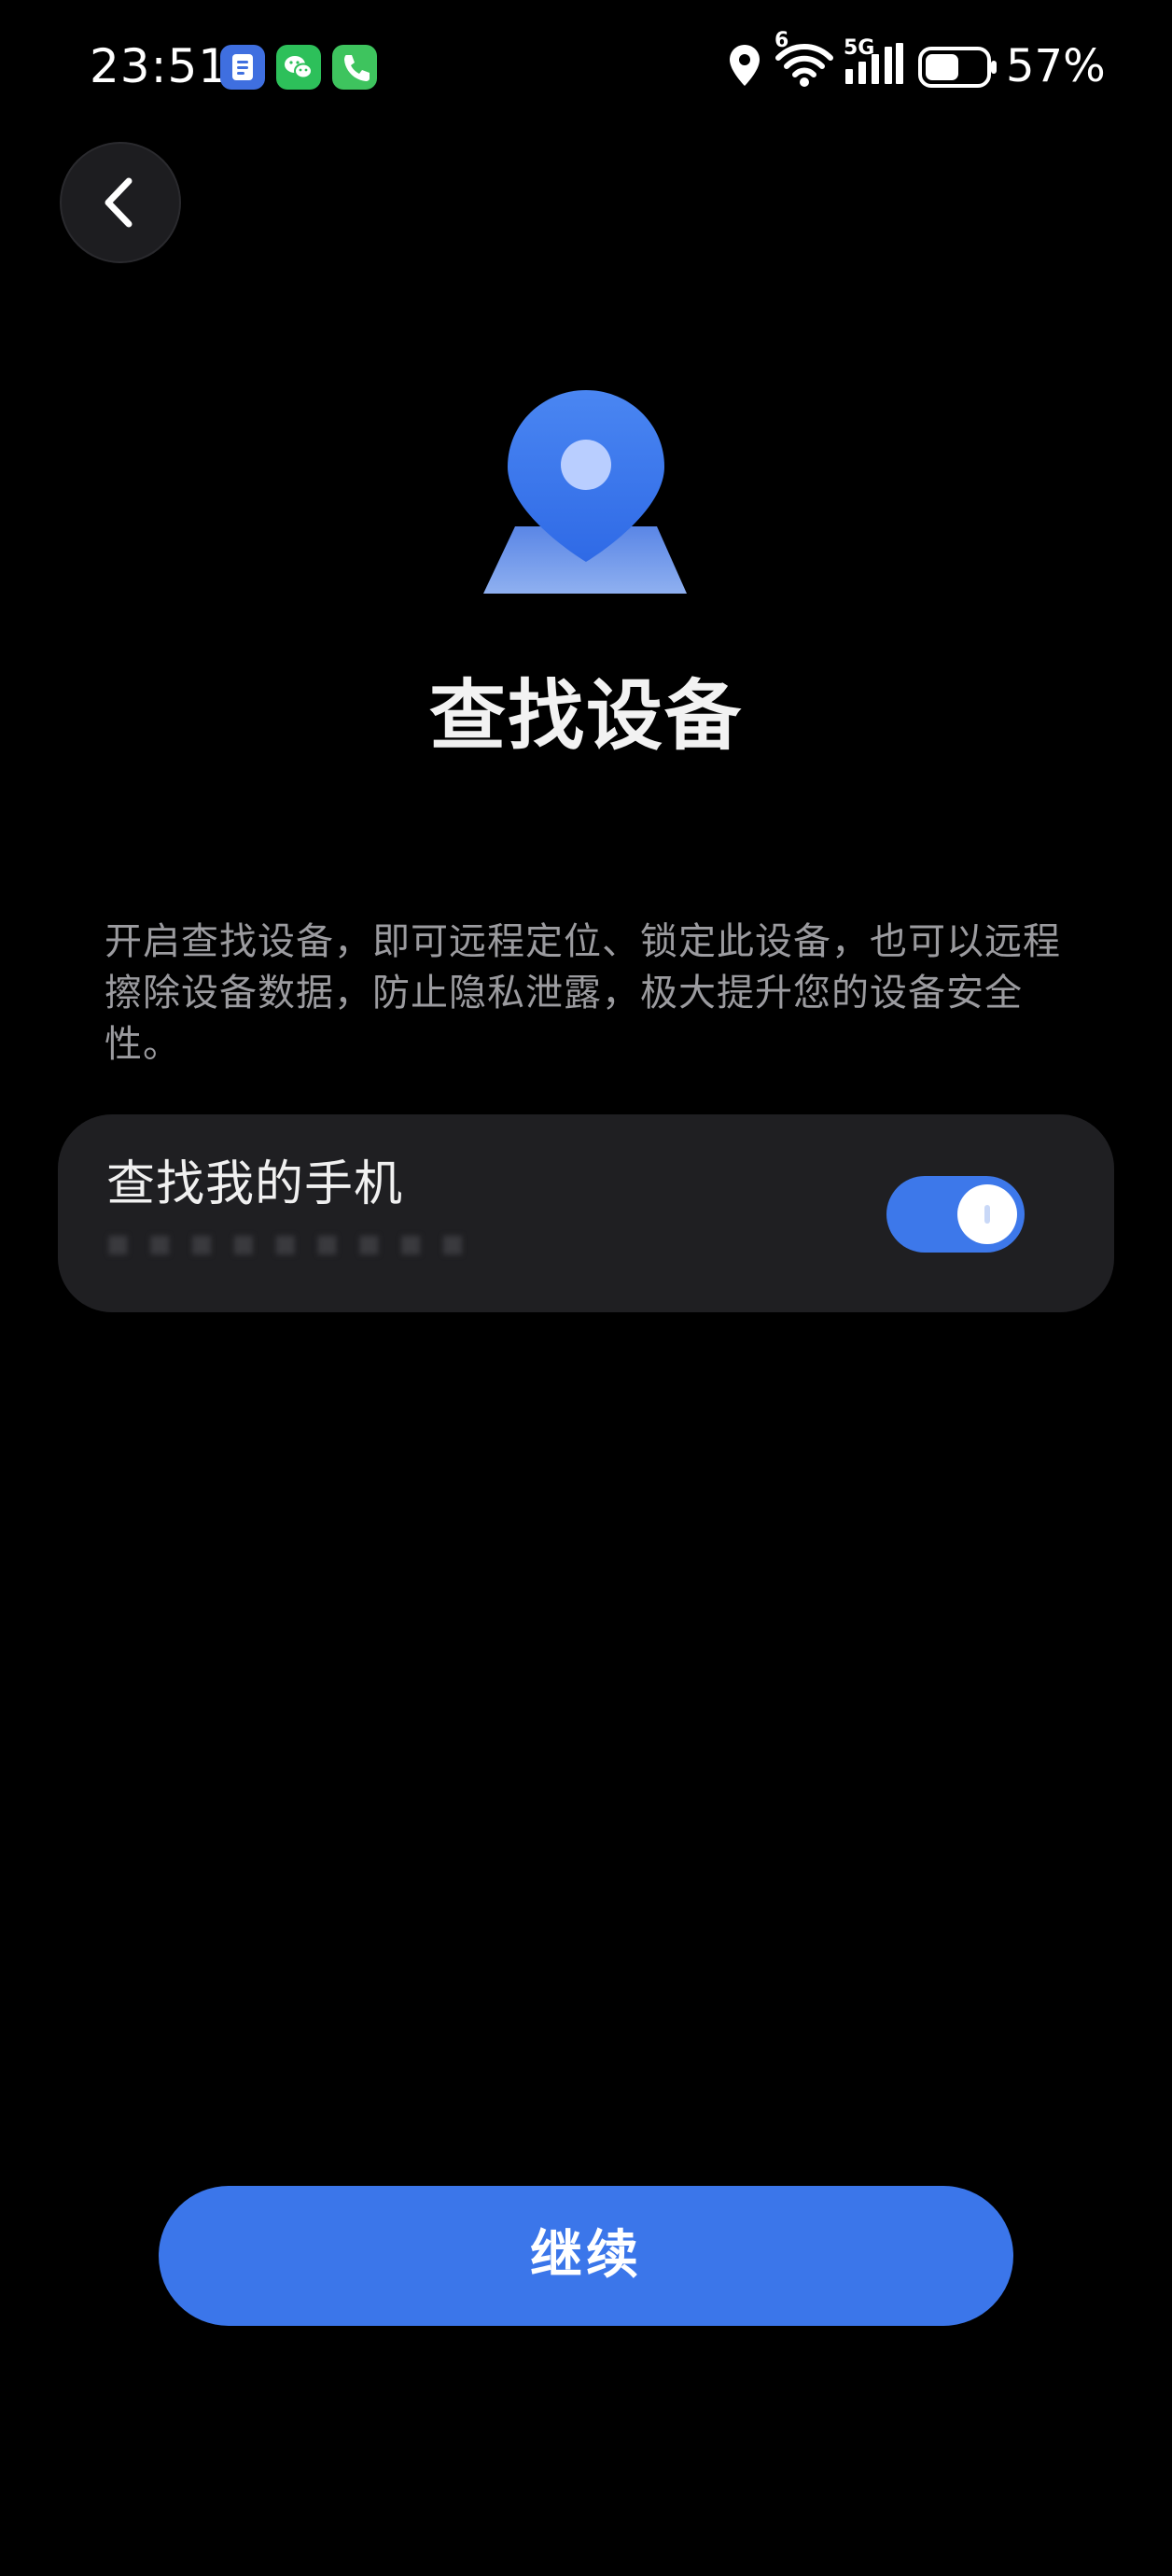 This screenshot has width=1172, height=2576. I want to click on status-bar: 23:51 6 5G 57%, so click(586, 65).